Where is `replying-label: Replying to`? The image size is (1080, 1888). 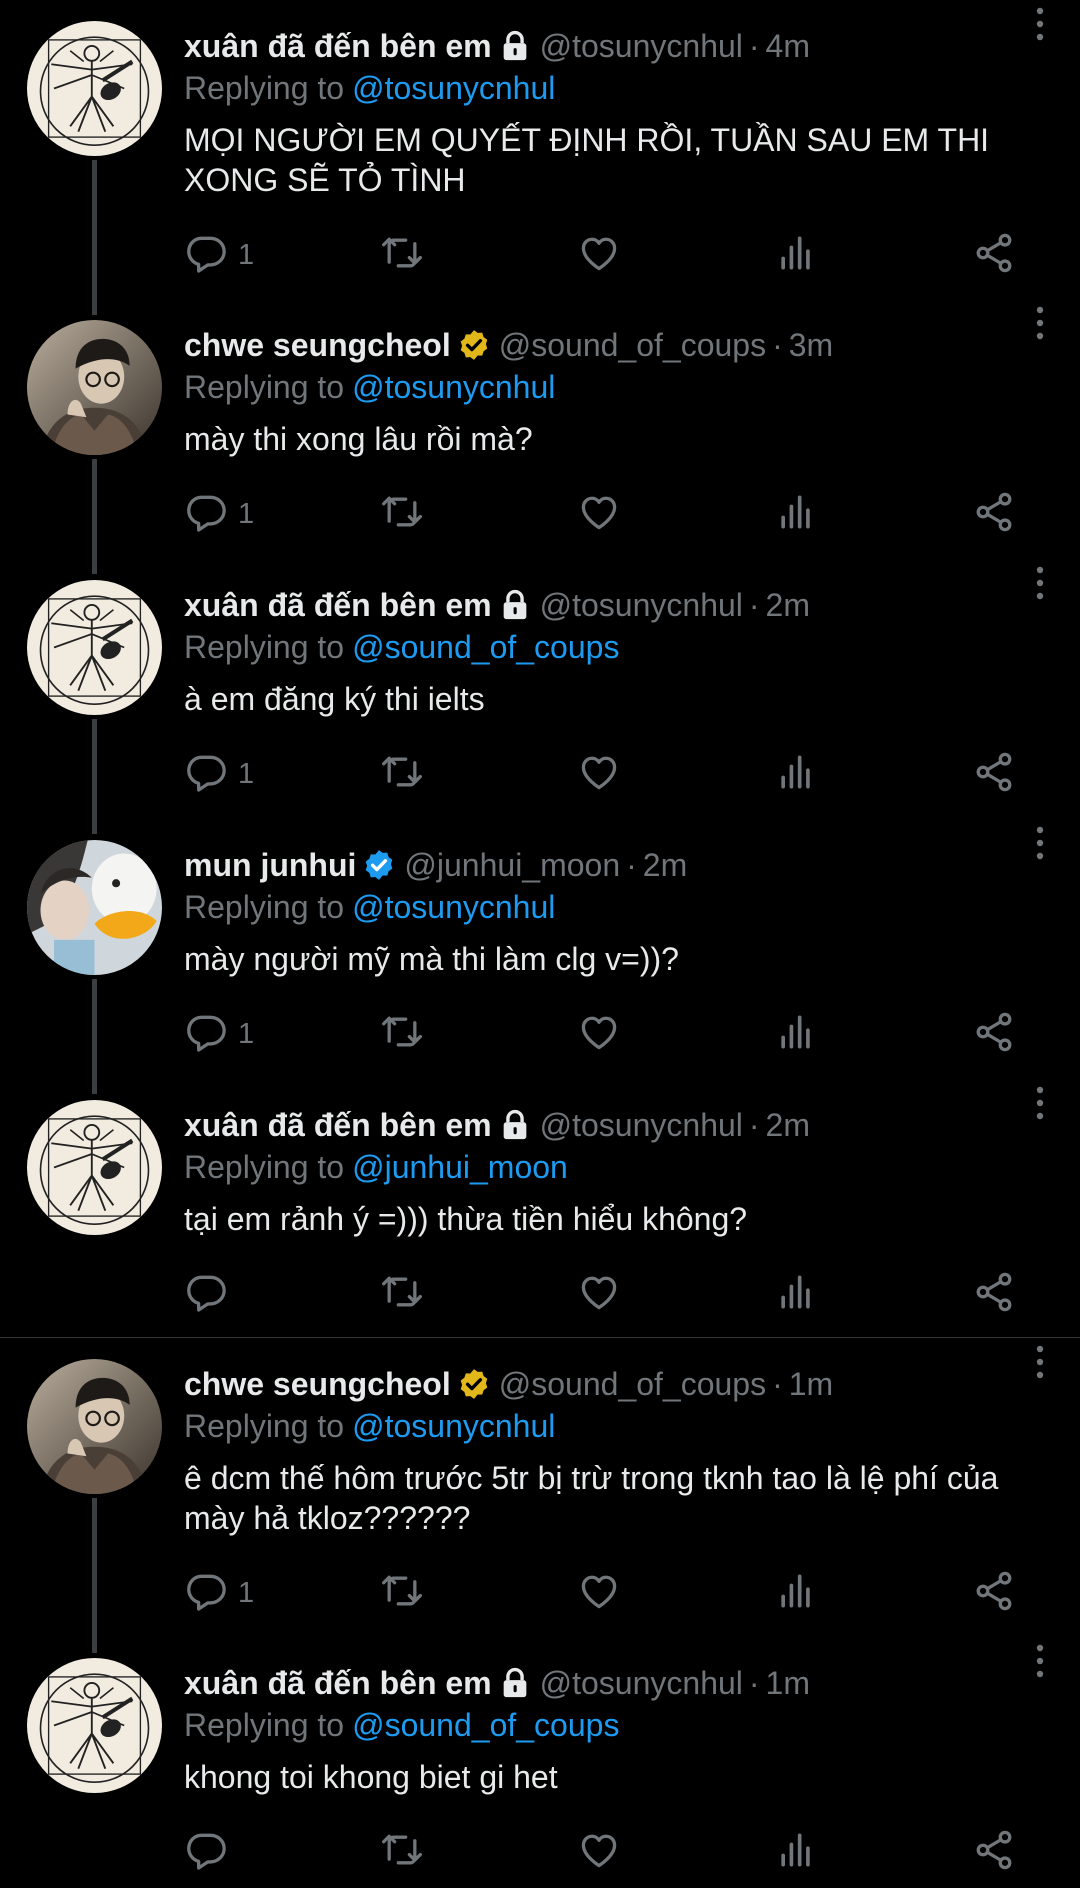
replying-label: Replying to is located at coordinates (264, 1167).